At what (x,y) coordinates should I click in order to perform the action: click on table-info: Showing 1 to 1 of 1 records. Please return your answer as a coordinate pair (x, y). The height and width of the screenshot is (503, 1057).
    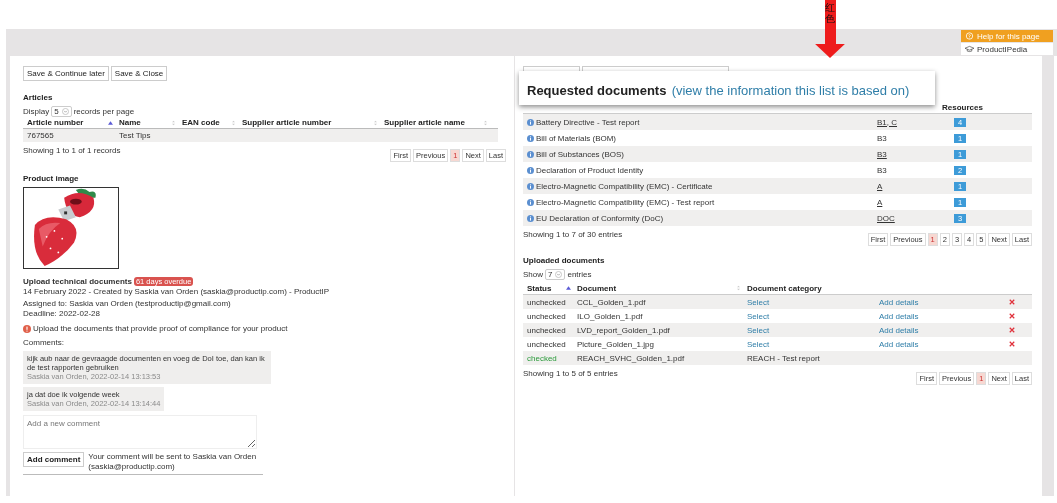
    Looking at the image, I should click on (72, 150).